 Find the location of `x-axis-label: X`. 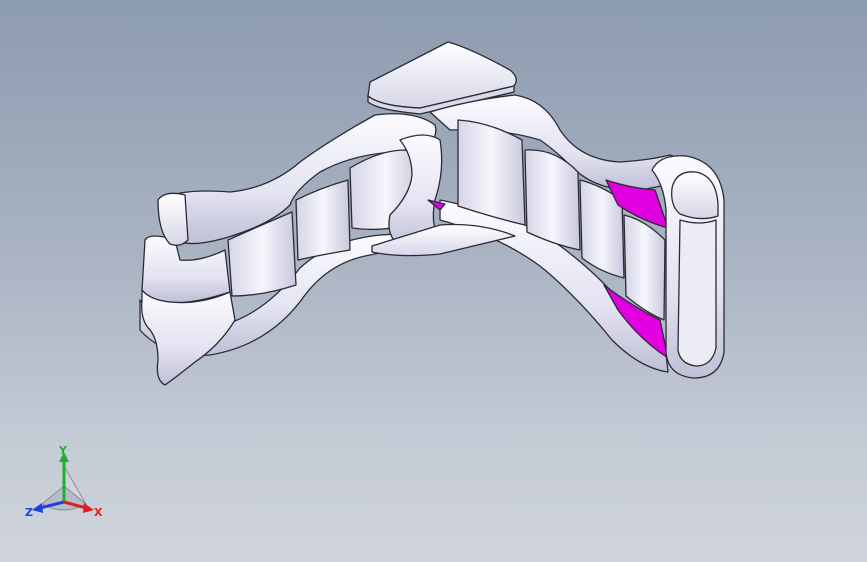

x-axis-label: X is located at coordinates (98, 512).